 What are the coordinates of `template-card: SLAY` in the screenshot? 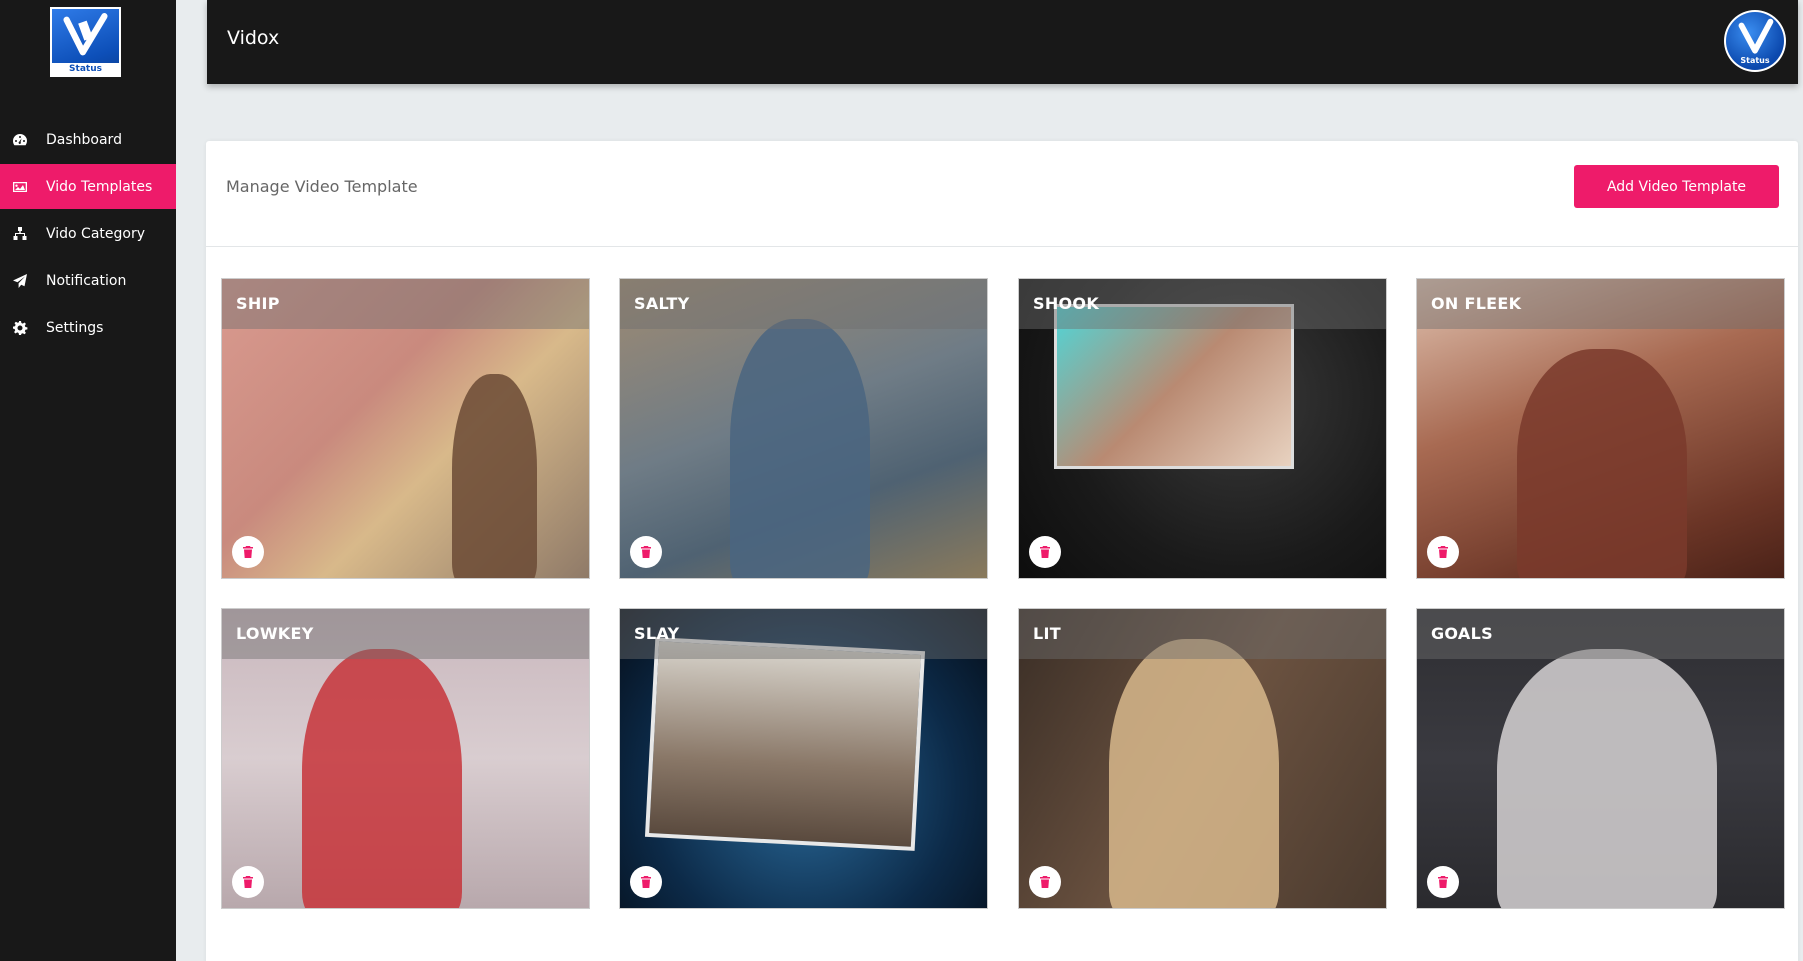 It's located at (803, 758).